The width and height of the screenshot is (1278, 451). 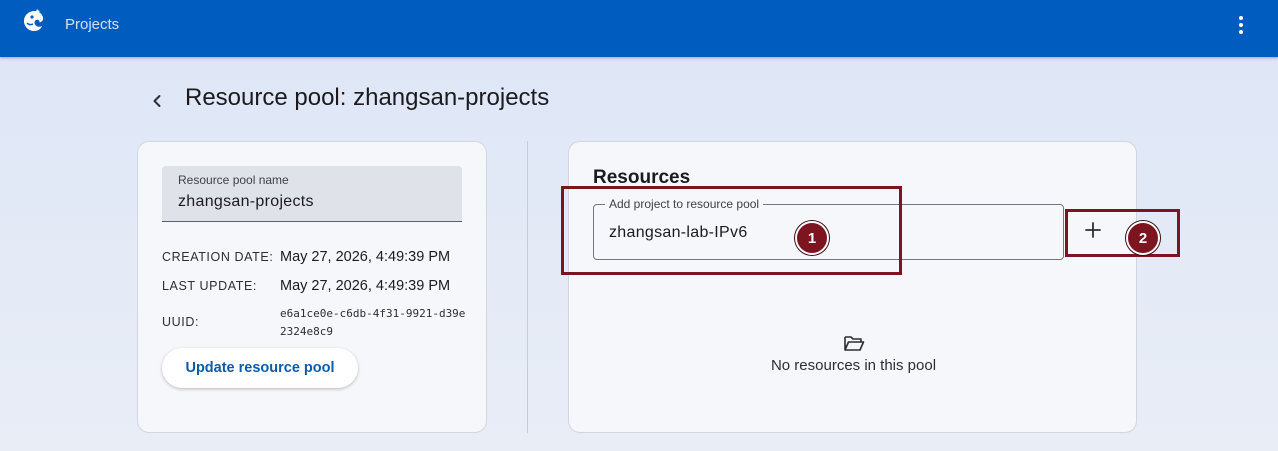 I want to click on creation-date-label: CREATION DATE:, so click(x=218, y=257).